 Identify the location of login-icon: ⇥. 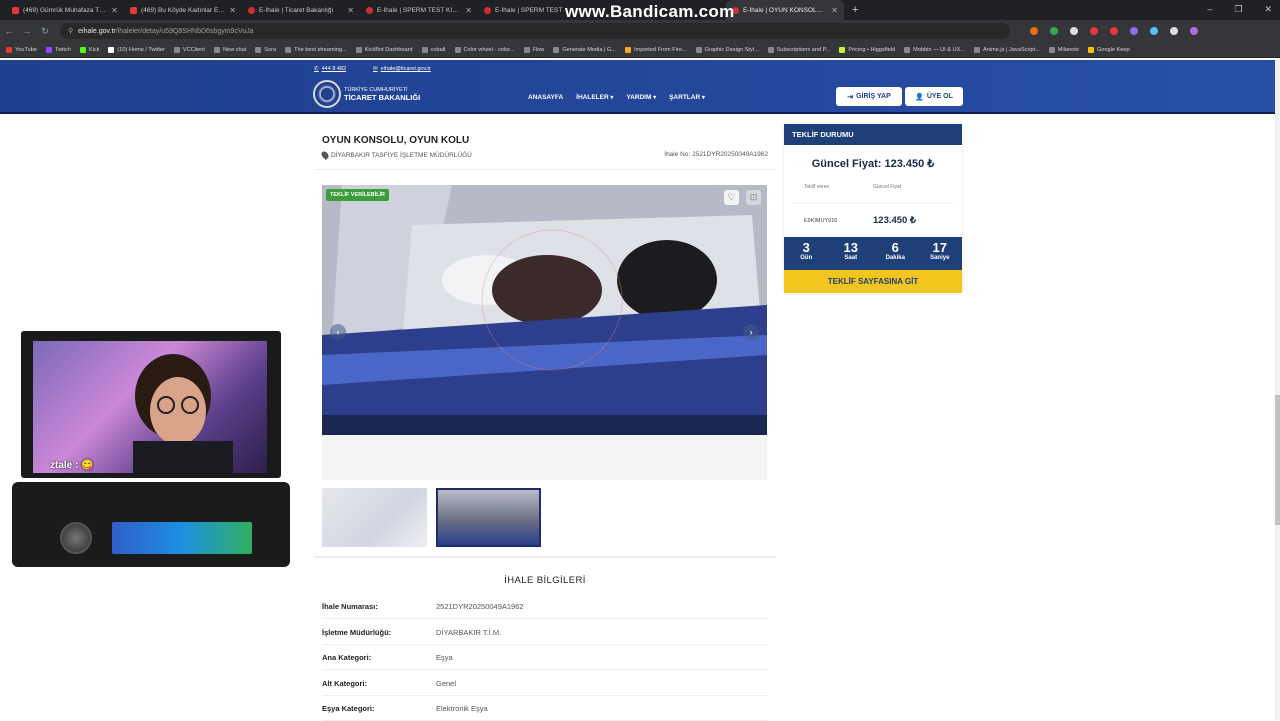
(850, 97).